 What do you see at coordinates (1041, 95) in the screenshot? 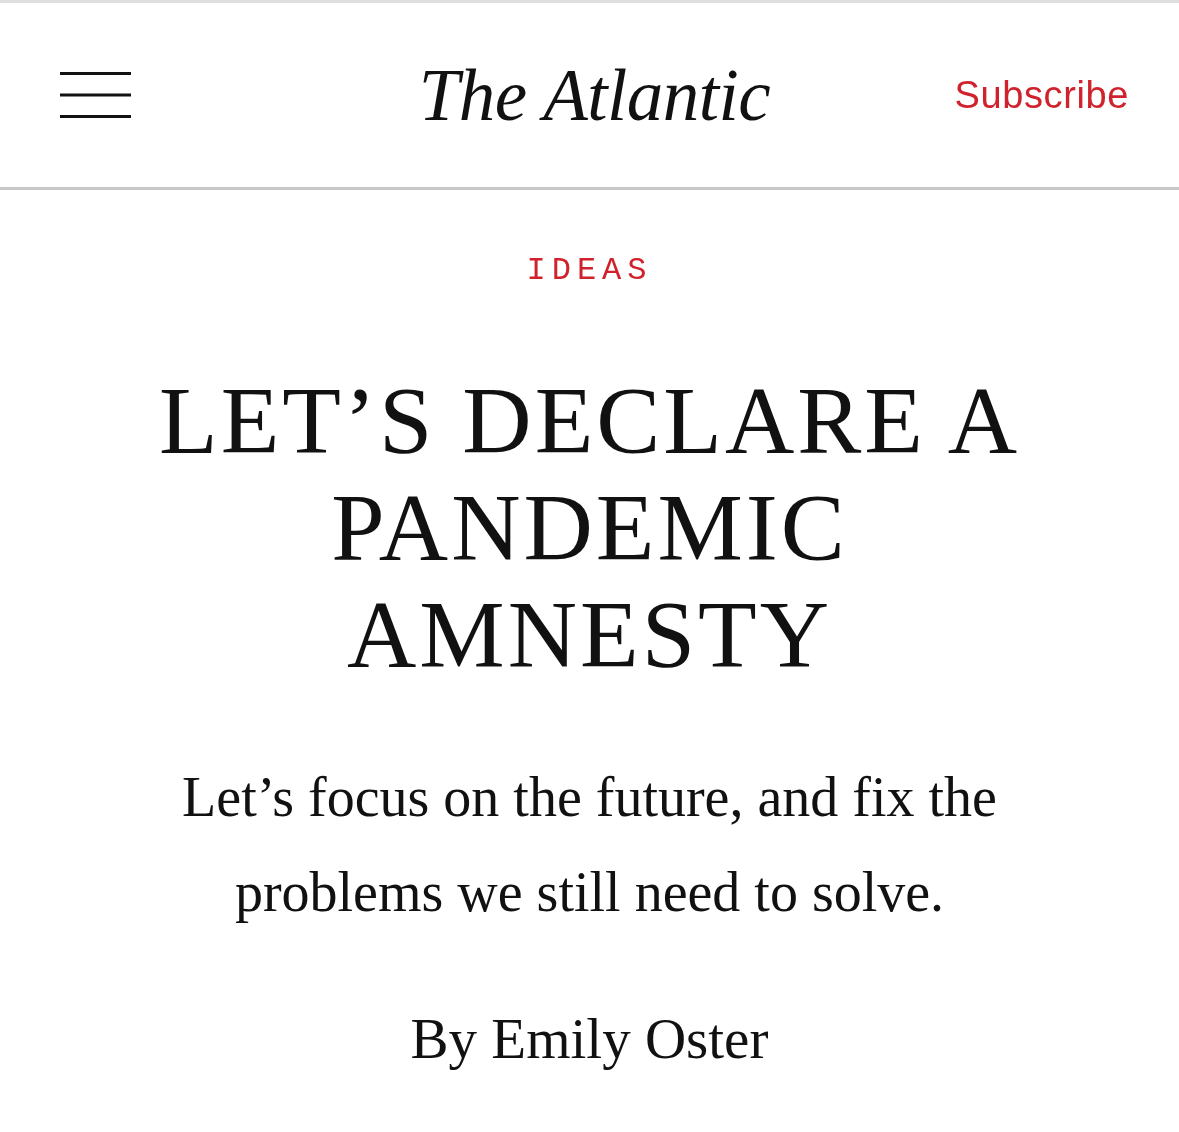
I see `subscribe-link: Subscribe` at bounding box center [1041, 95].